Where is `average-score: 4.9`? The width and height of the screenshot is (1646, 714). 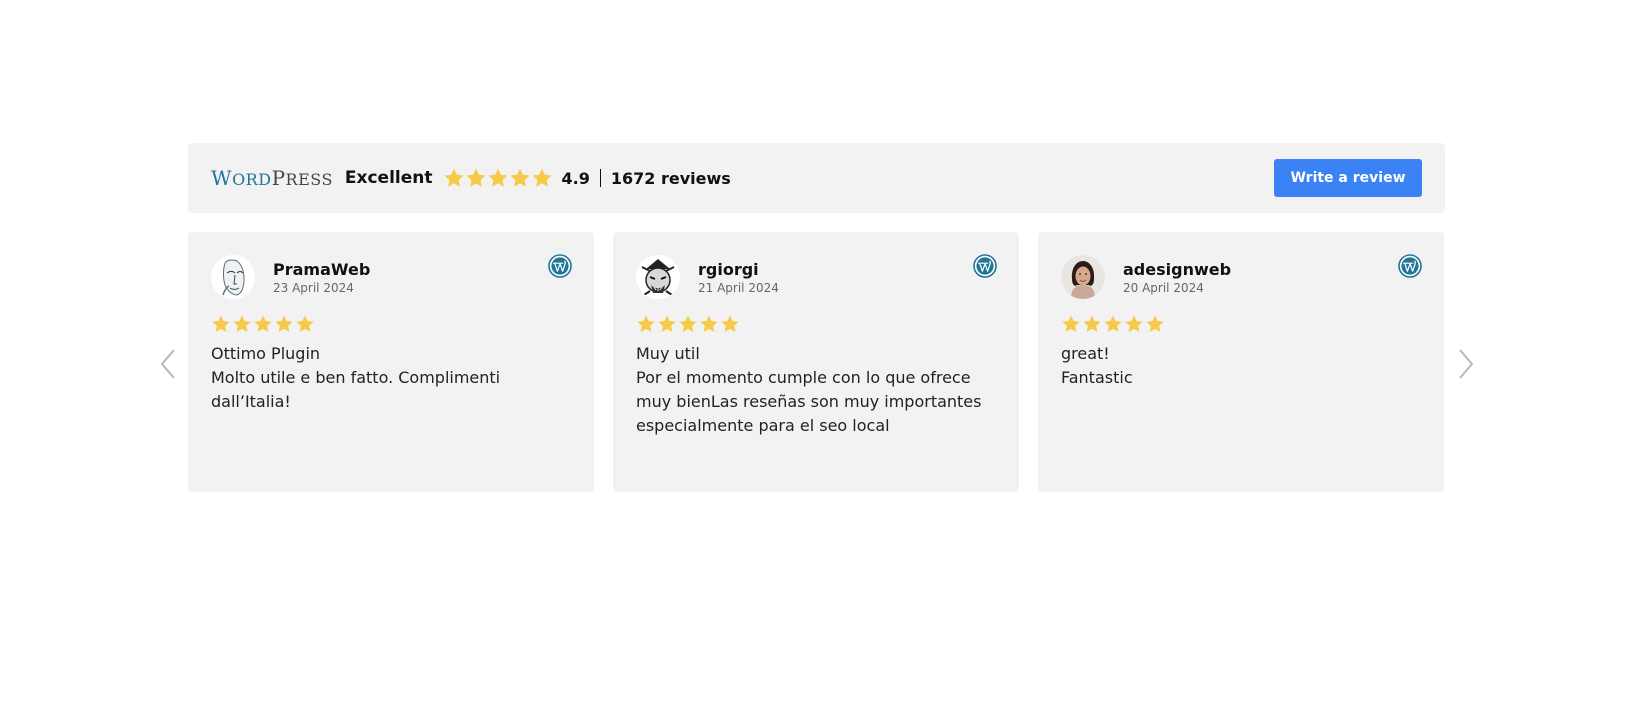
average-score: 4.9 is located at coordinates (575, 178).